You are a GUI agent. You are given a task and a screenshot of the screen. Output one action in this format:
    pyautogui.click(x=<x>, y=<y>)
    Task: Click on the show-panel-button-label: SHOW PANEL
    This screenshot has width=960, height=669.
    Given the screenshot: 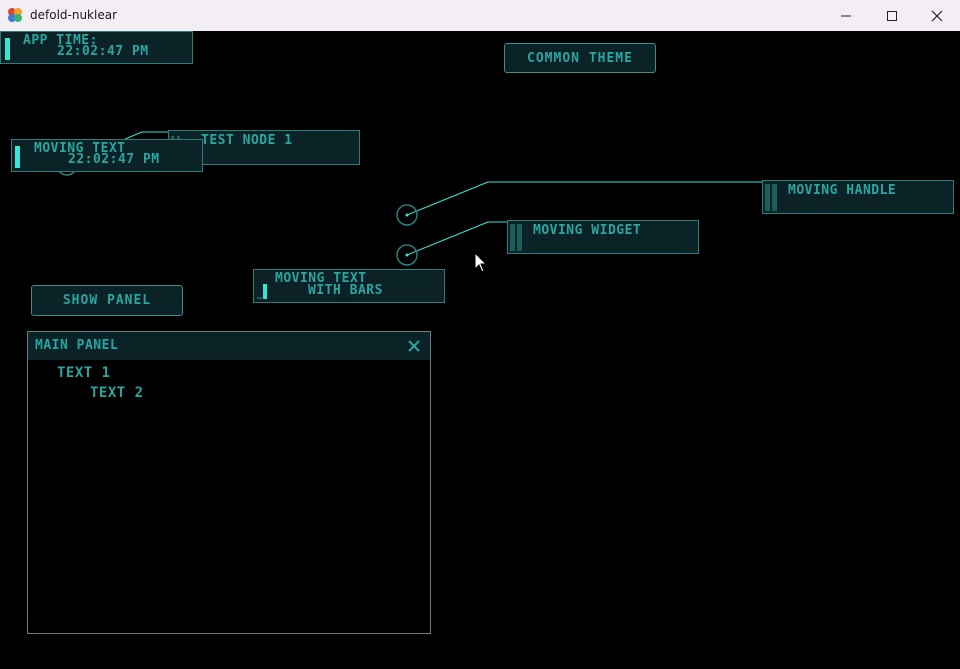 What is the action you would take?
    pyautogui.click(x=107, y=300)
    